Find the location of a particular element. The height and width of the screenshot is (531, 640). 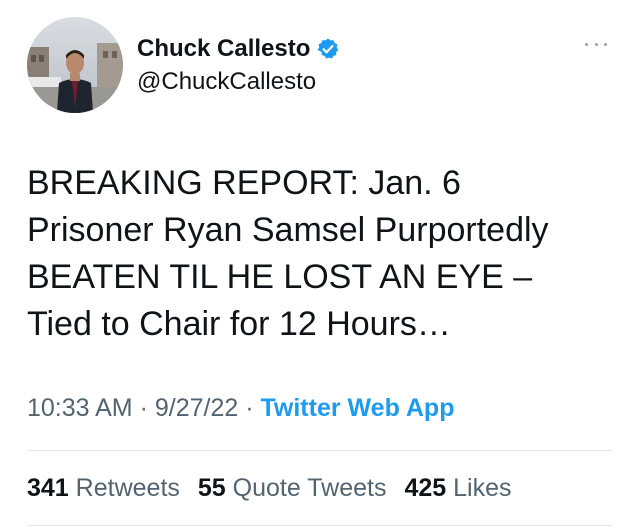

name-row: Chuck Callesto is located at coordinates (238, 49).